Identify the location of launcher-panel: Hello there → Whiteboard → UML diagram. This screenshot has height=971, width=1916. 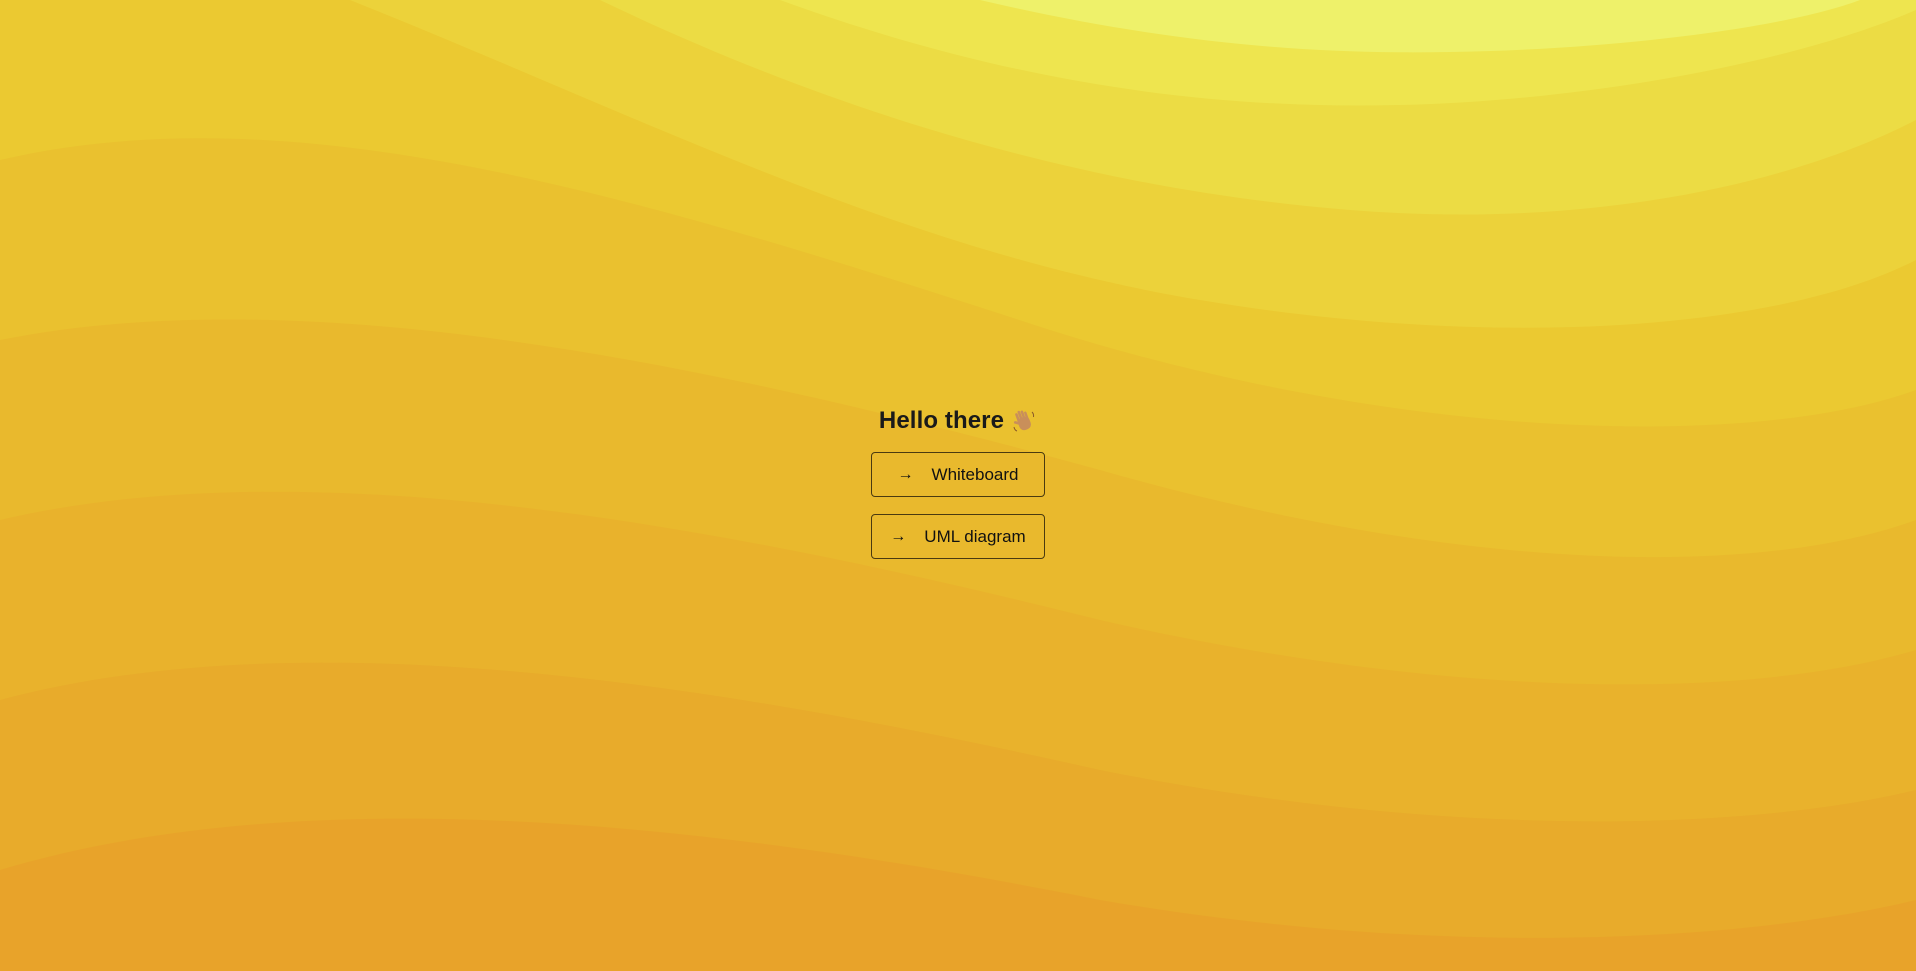
(958, 491).